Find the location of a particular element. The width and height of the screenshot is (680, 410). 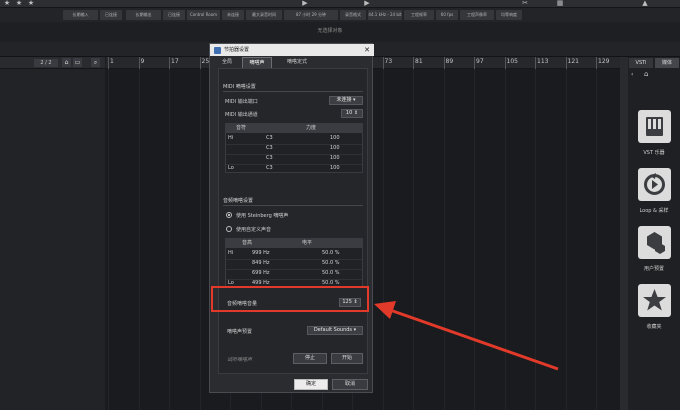

row-tag: Hi is located at coordinates (231, 253).